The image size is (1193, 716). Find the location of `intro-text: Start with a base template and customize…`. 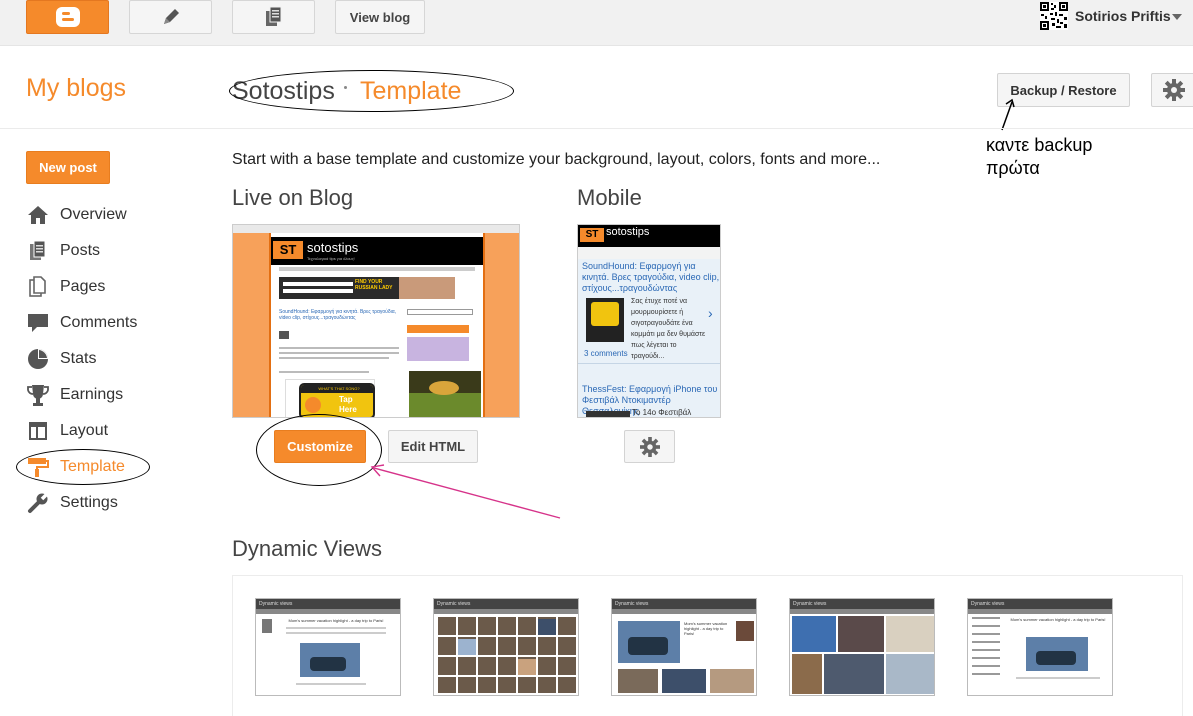

intro-text: Start with a base template and customize… is located at coordinates (556, 159).